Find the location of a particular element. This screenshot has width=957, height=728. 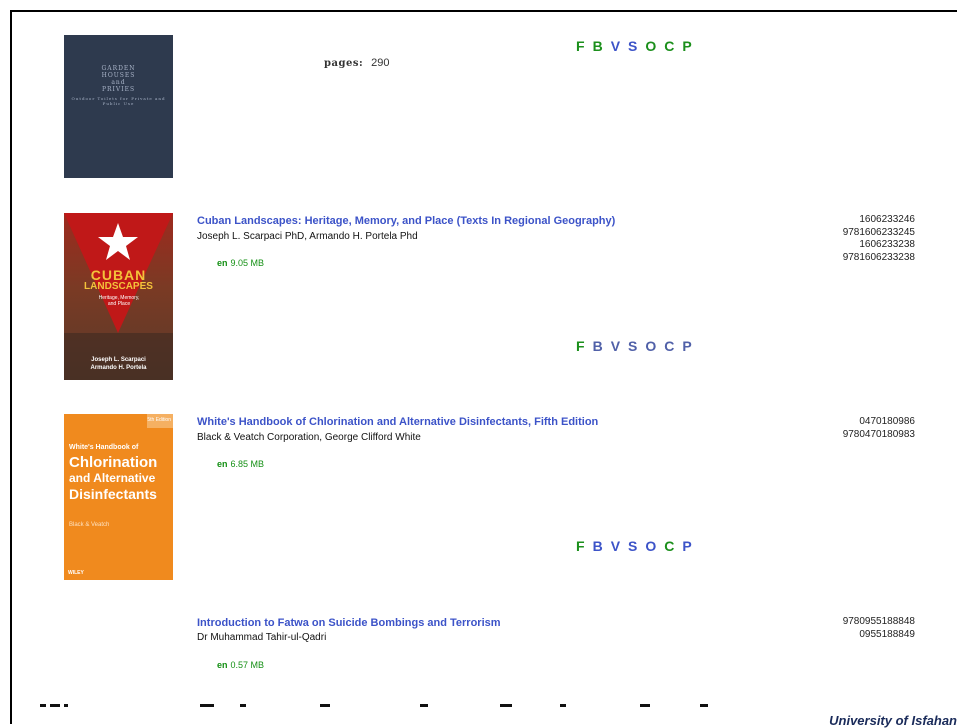

isbn: 0955188849 is located at coordinates (887, 634).